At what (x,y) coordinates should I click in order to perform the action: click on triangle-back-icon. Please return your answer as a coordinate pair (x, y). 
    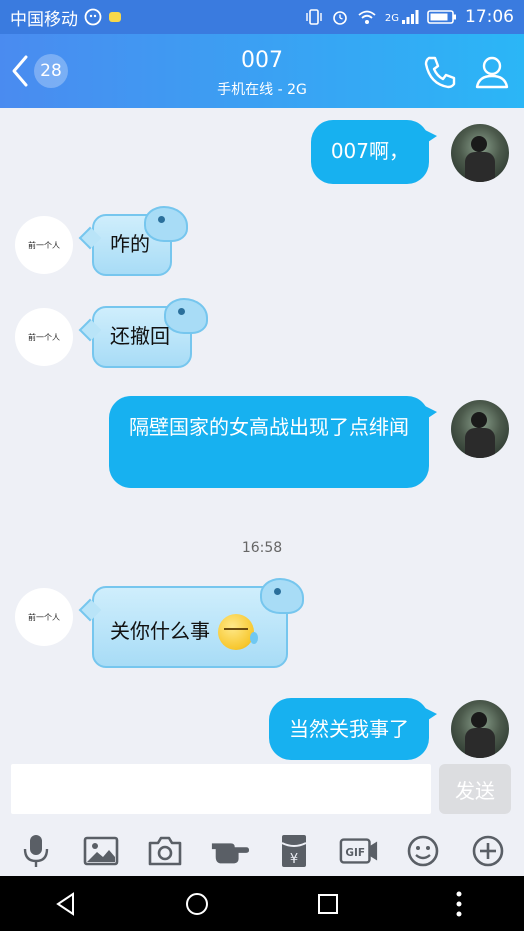
    Looking at the image, I should click on (64, 903).